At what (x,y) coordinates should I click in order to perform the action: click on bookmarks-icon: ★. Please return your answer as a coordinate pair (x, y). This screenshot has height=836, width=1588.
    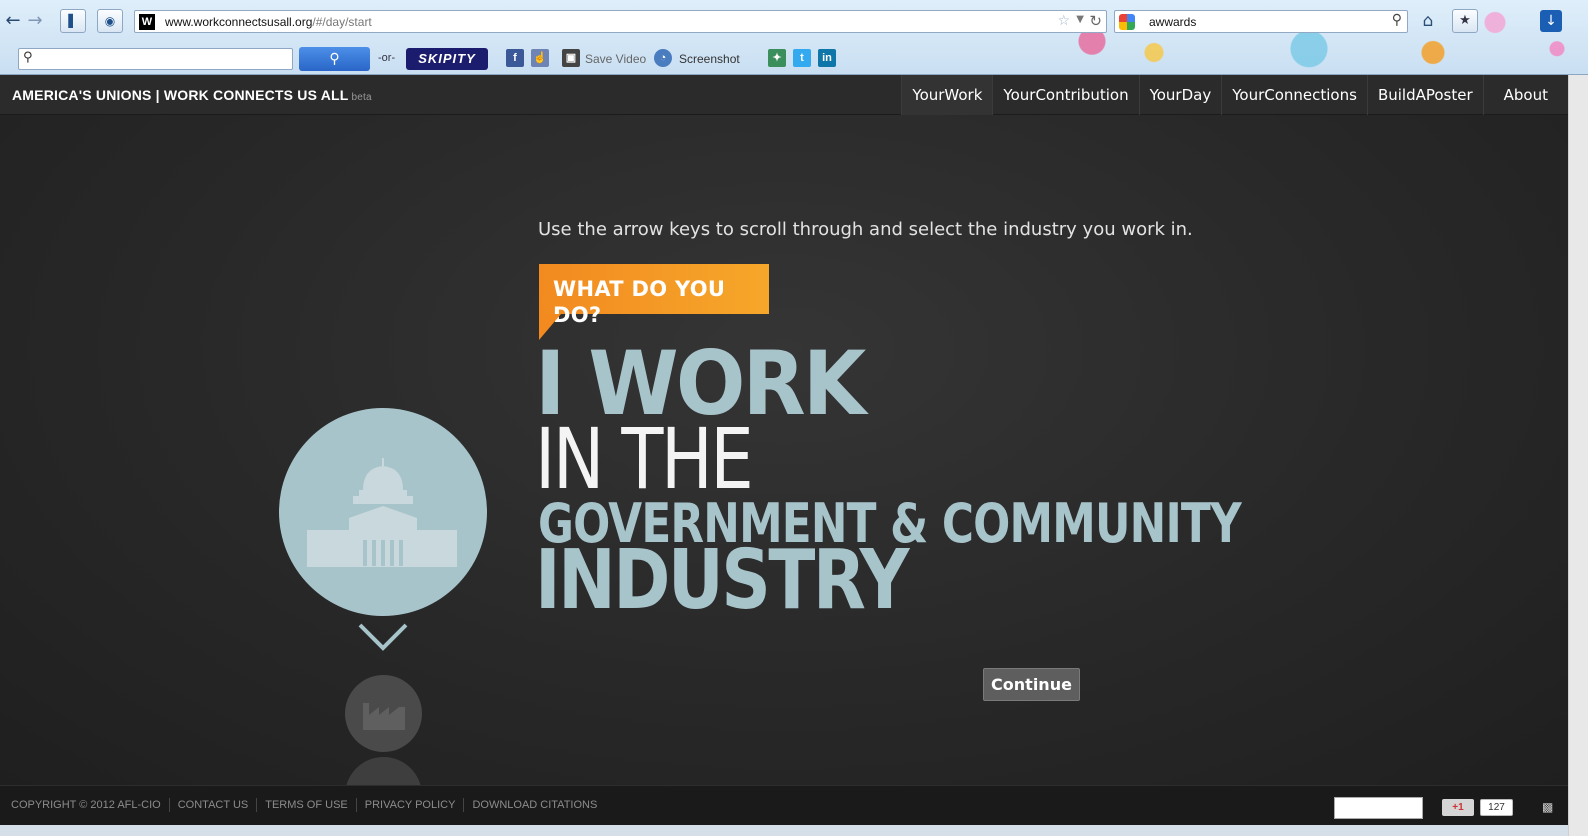
    Looking at the image, I should click on (1465, 21).